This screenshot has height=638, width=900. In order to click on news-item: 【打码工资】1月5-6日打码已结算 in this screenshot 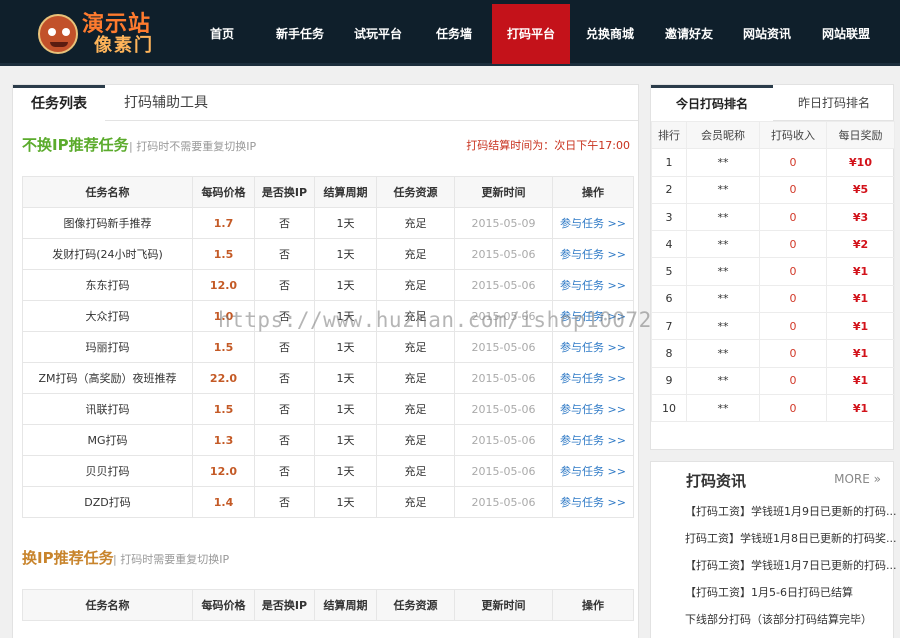, I will do `click(775, 592)`.